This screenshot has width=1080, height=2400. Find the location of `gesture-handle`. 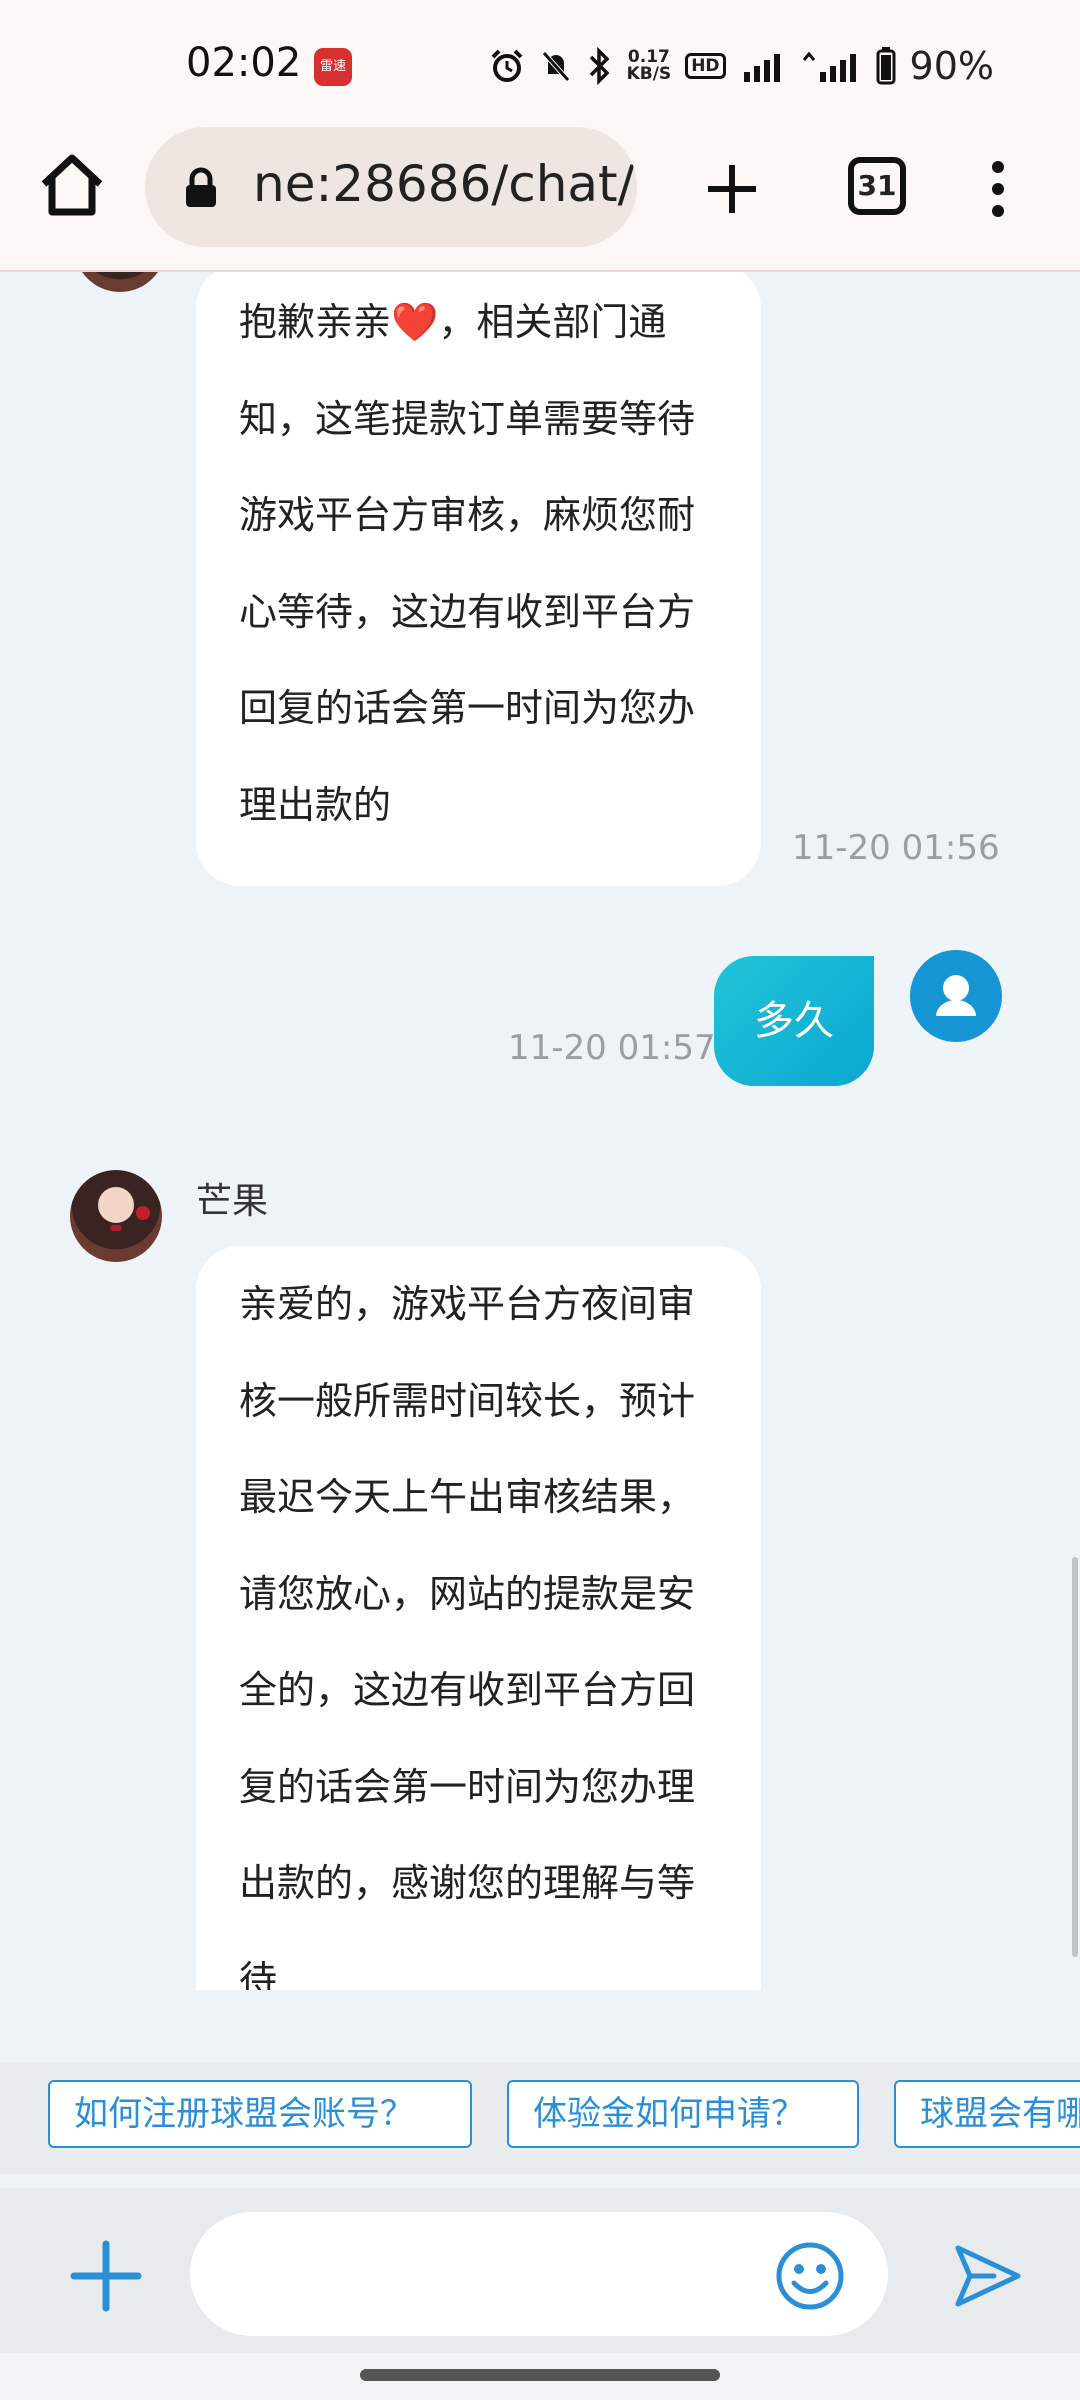

gesture-handle is located at coordinates (540, 2375).